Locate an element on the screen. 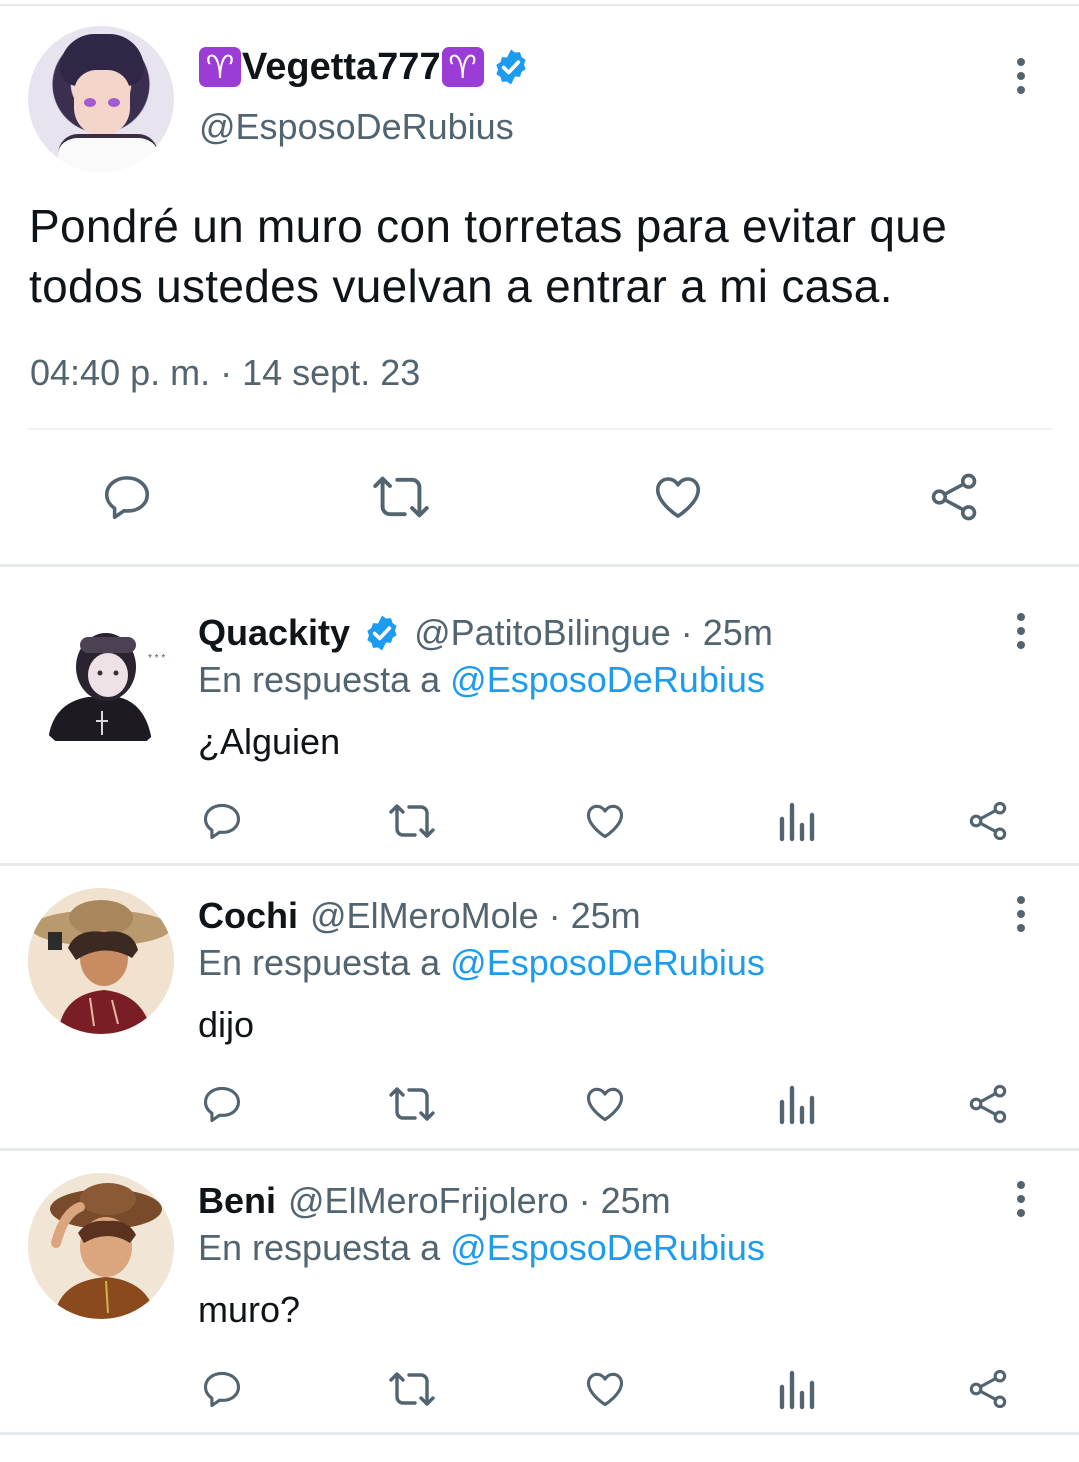 The image size is (1079, 1462). tweet-actions is located at coordinates (539, 498).